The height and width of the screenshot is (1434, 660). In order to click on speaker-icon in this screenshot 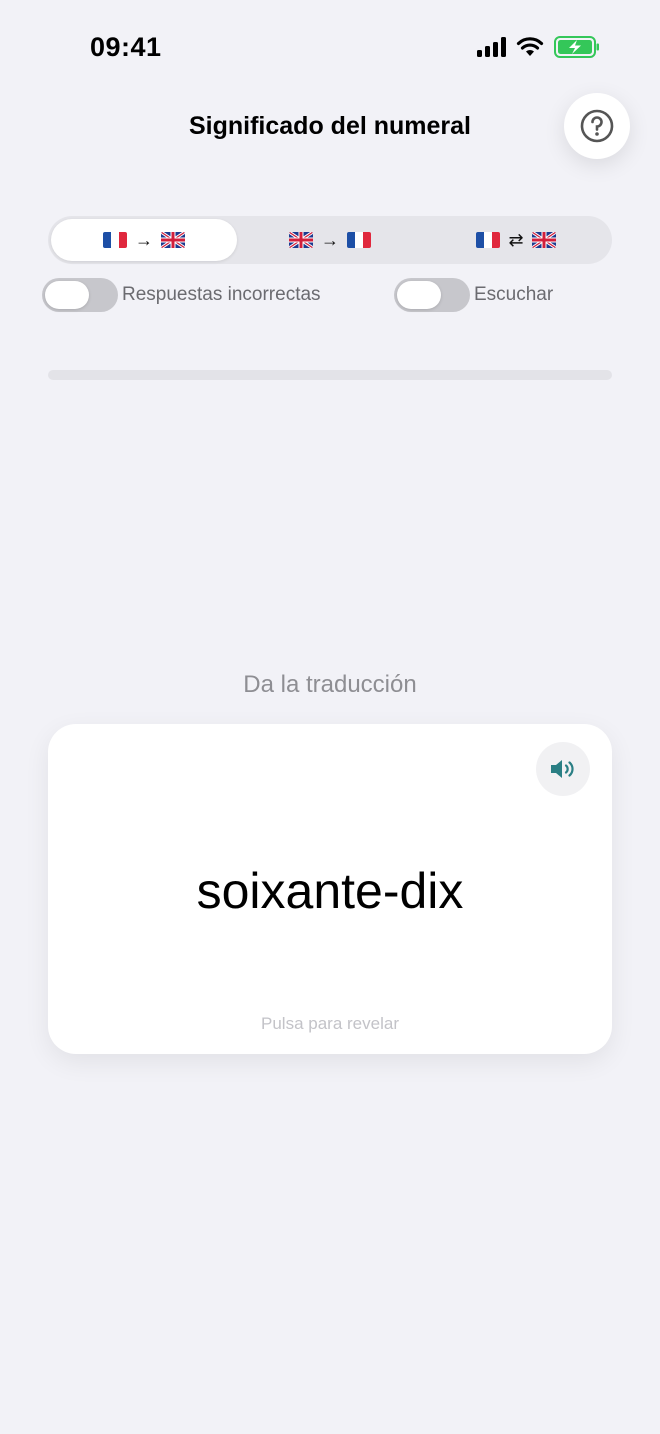, I will do `click(562, 769)`.